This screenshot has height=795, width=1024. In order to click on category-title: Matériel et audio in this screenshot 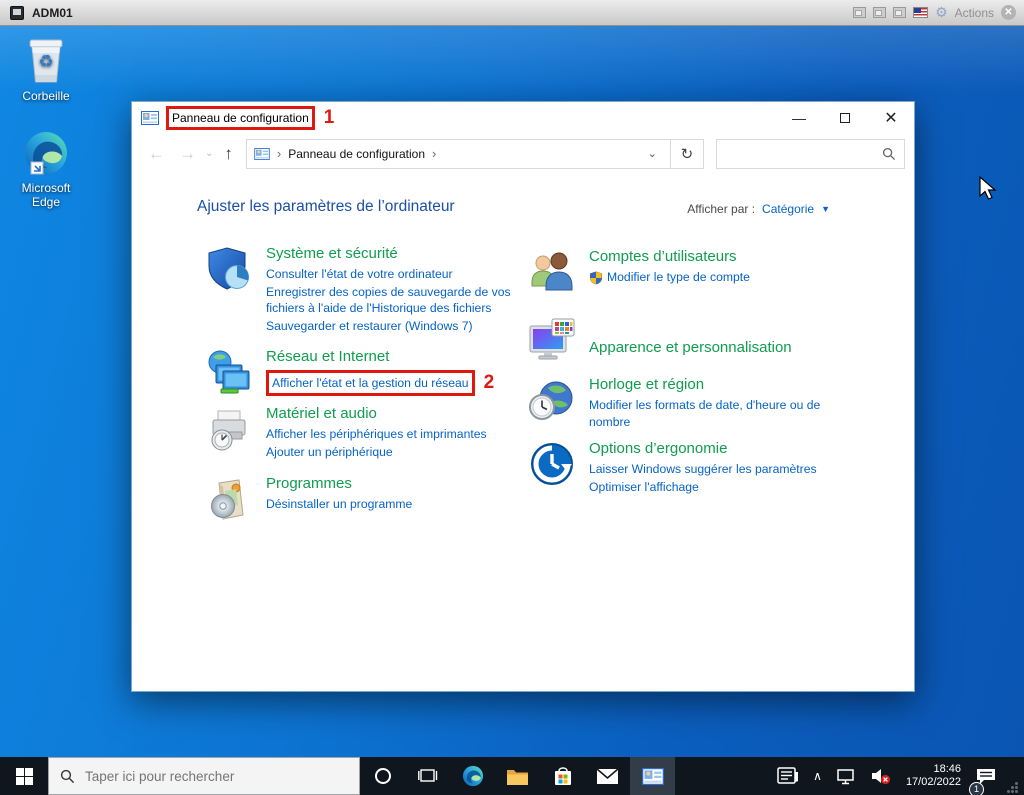, I will do `click(321, 413)`.